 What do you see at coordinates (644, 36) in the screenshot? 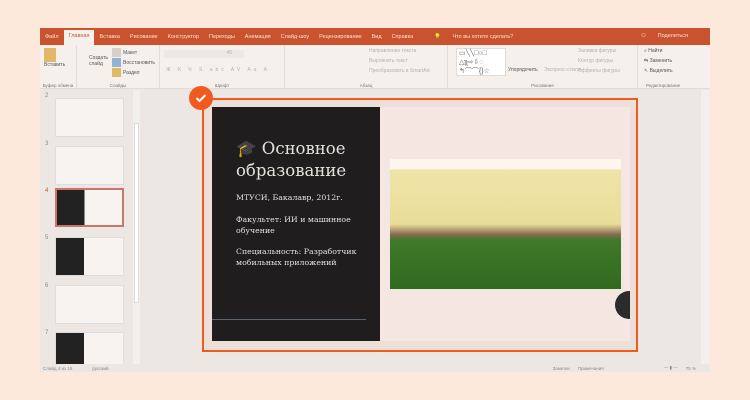
I see `person-icon: ⚇` at bounding box center [644, 36].